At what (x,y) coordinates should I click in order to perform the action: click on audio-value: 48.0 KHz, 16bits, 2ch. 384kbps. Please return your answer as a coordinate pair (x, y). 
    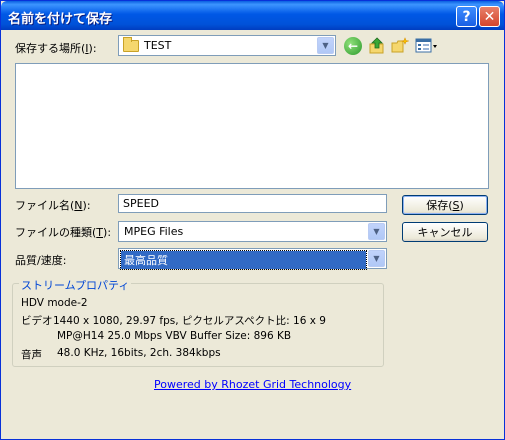
    Looking at the image, I should click on (139, 353).